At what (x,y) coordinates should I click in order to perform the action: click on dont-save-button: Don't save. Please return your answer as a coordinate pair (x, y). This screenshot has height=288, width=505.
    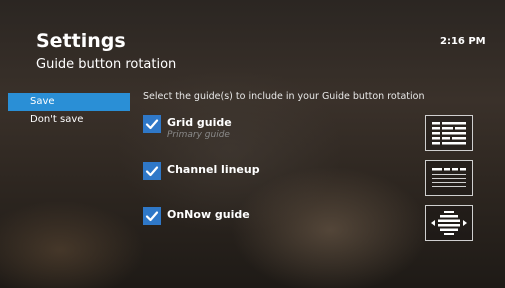
    Looking at the image, I should click on (69, 120).